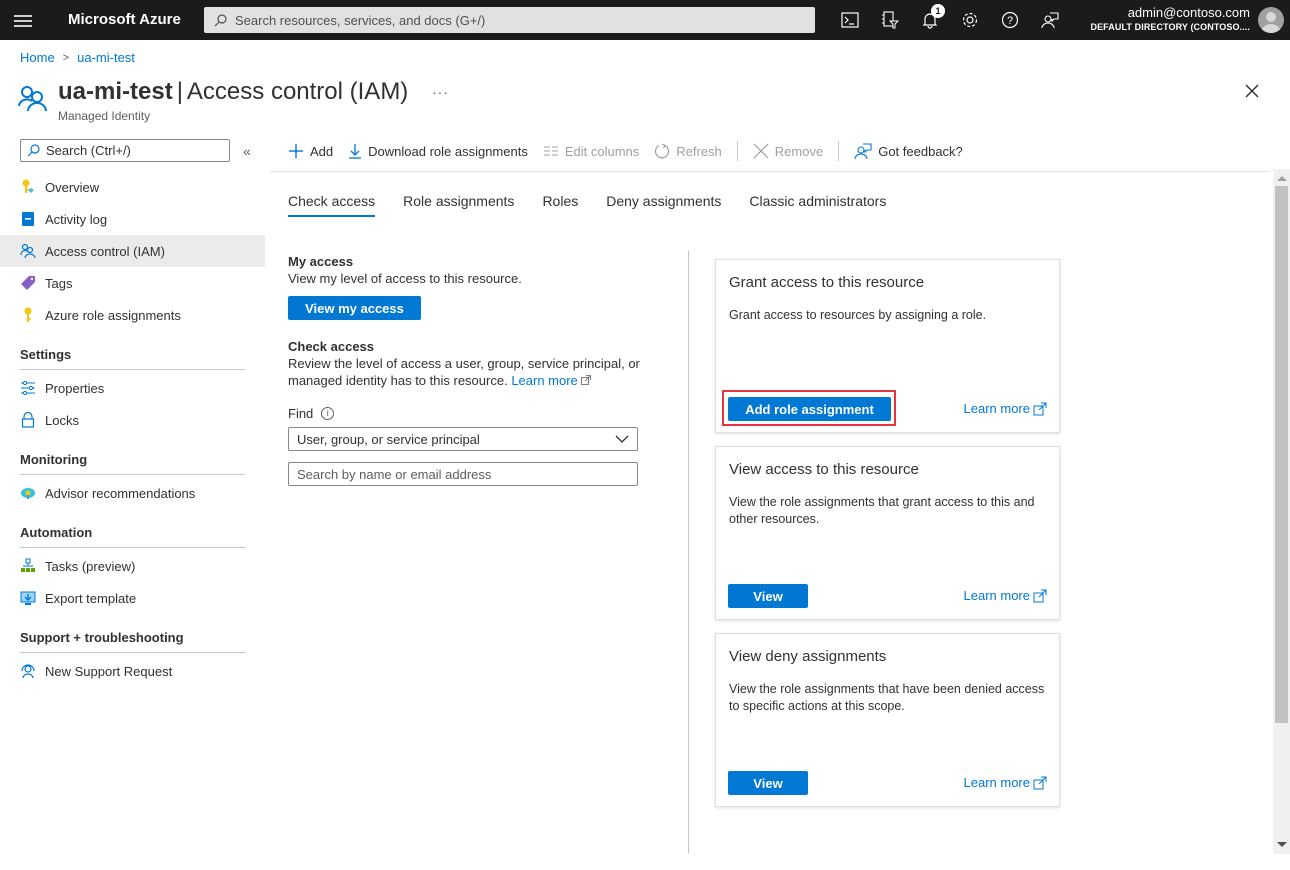 This screenshot has height=870, width=1290. What do you see at coordinates (90, 566) in the screenshot?
I see `sidebar-item-label: Tasks (preview)` at bounding box center [90, 566].